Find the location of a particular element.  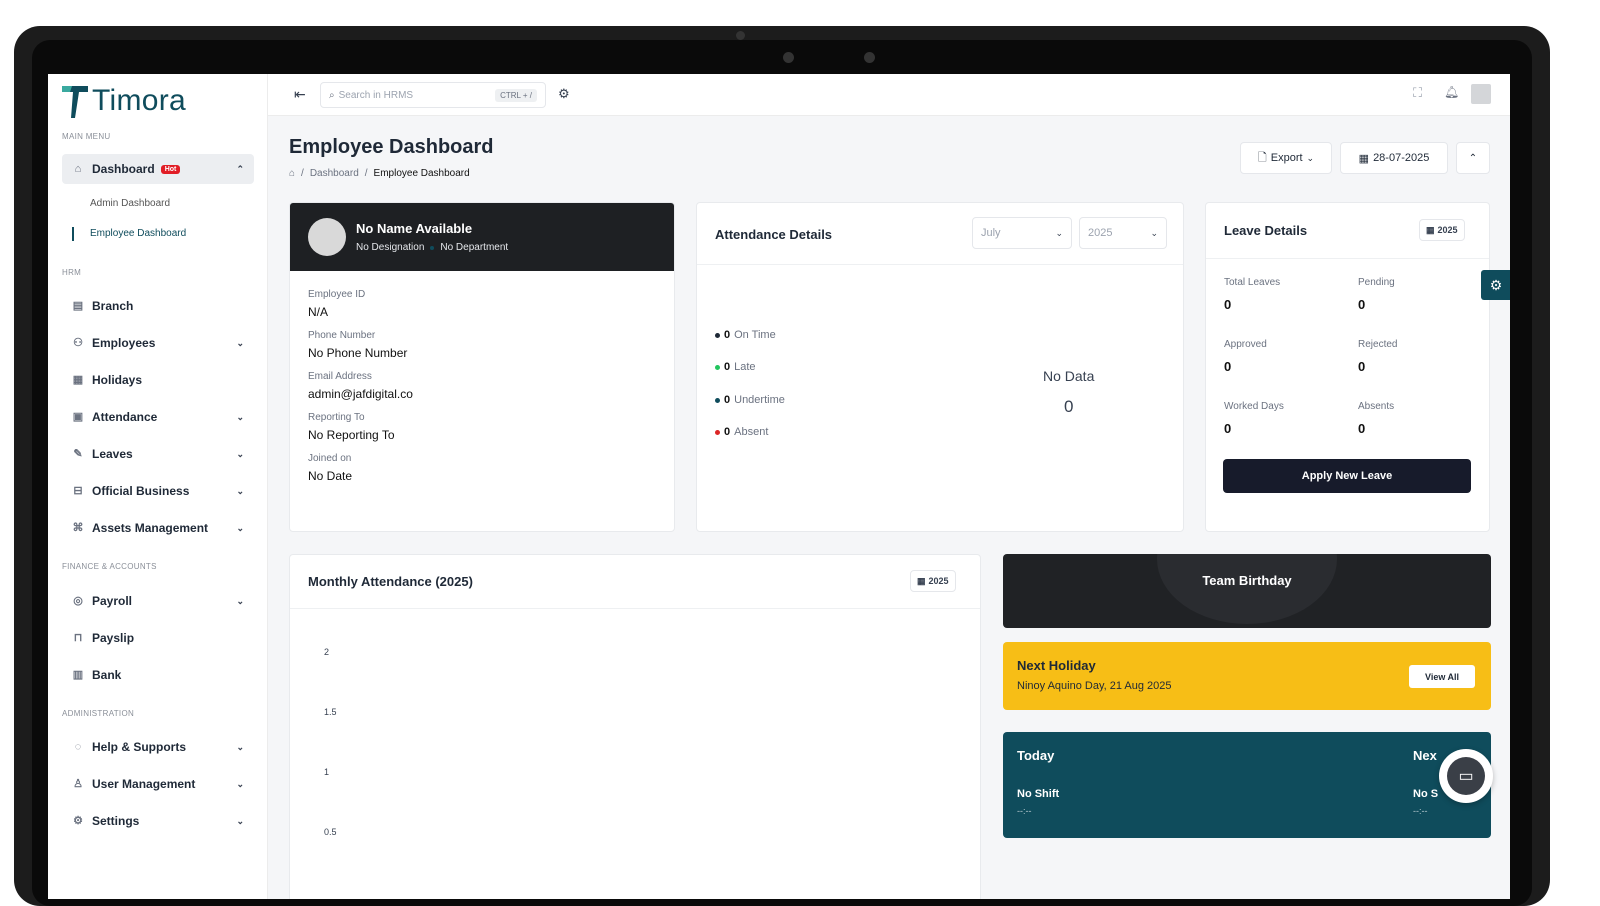

sidebar-item-branch: ▤ Branch is located at coordinates (158, 306).